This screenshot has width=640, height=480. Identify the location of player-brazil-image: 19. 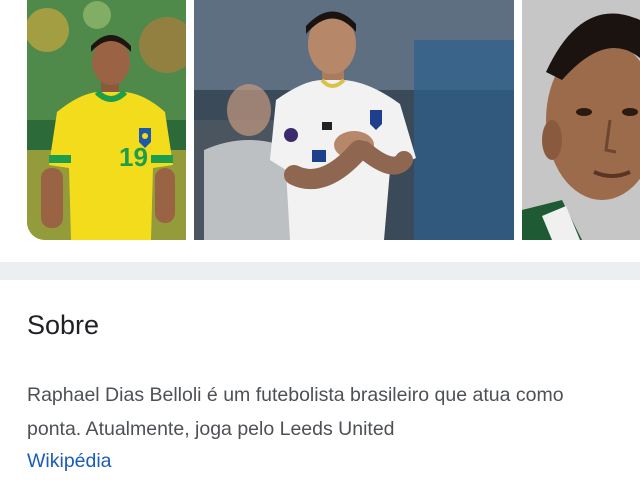
(106, 120).